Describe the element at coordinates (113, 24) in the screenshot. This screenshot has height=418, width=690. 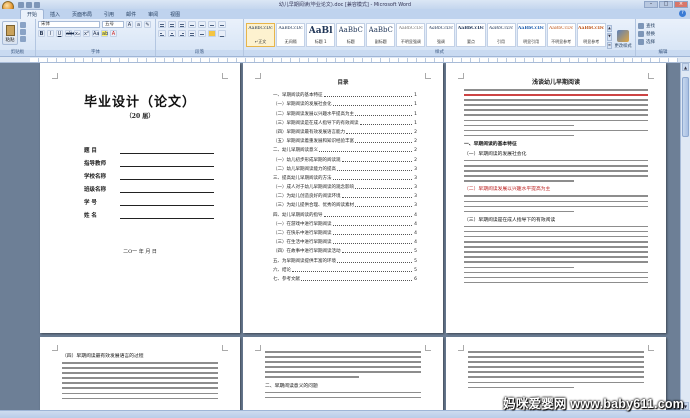
I see `font-size-select: 五号` at that location.